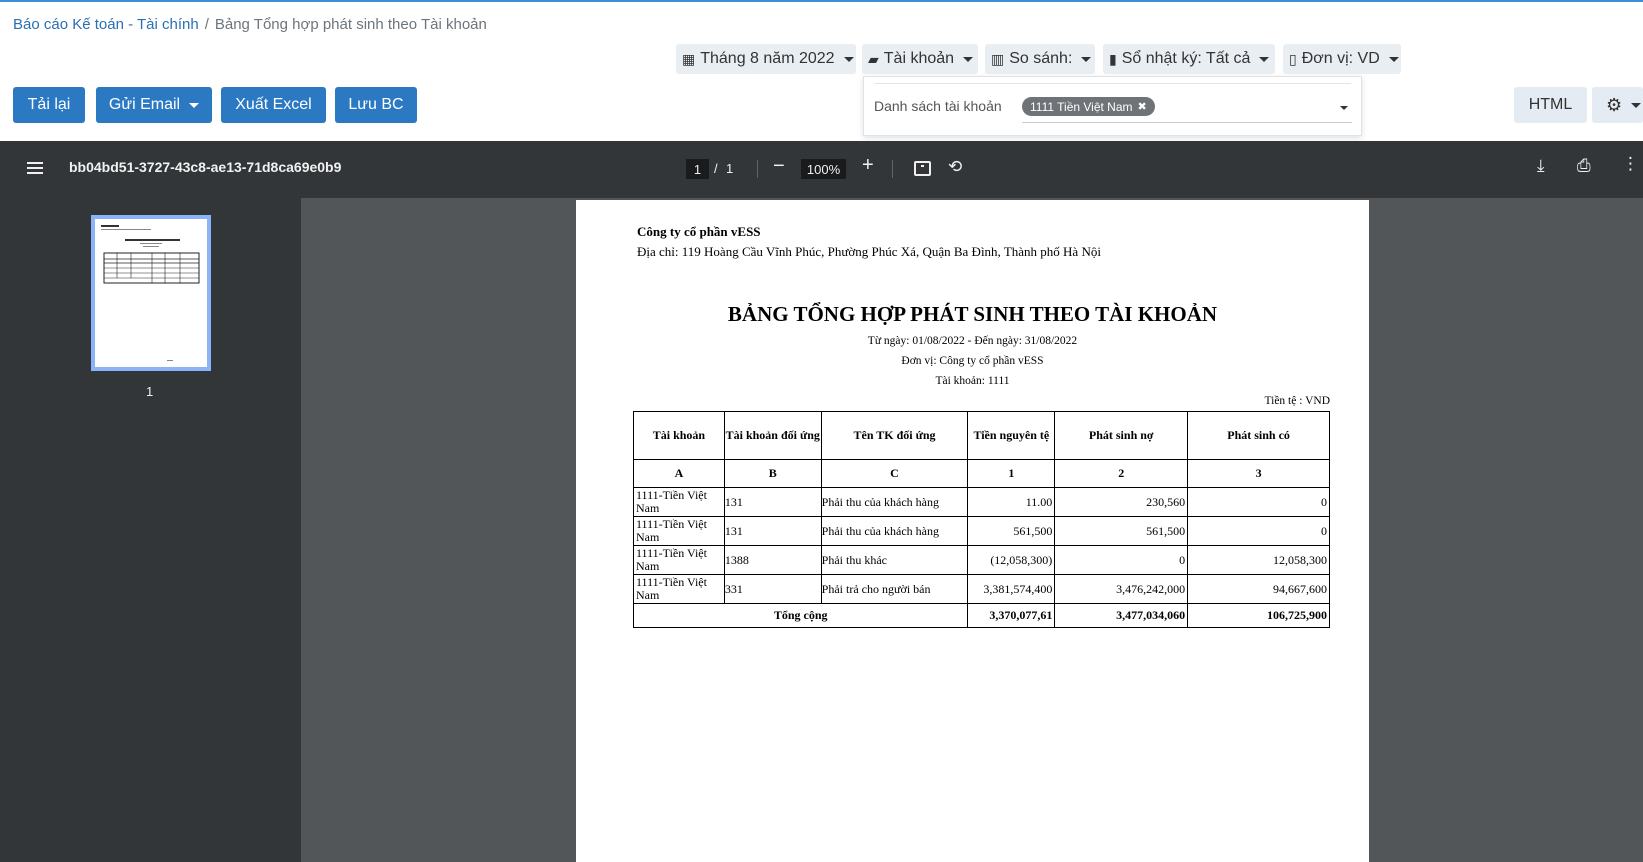 The height and width of the screenshot is (862, 1643). I want to click on thumbnail-page-number: 1, so click(150, 391).